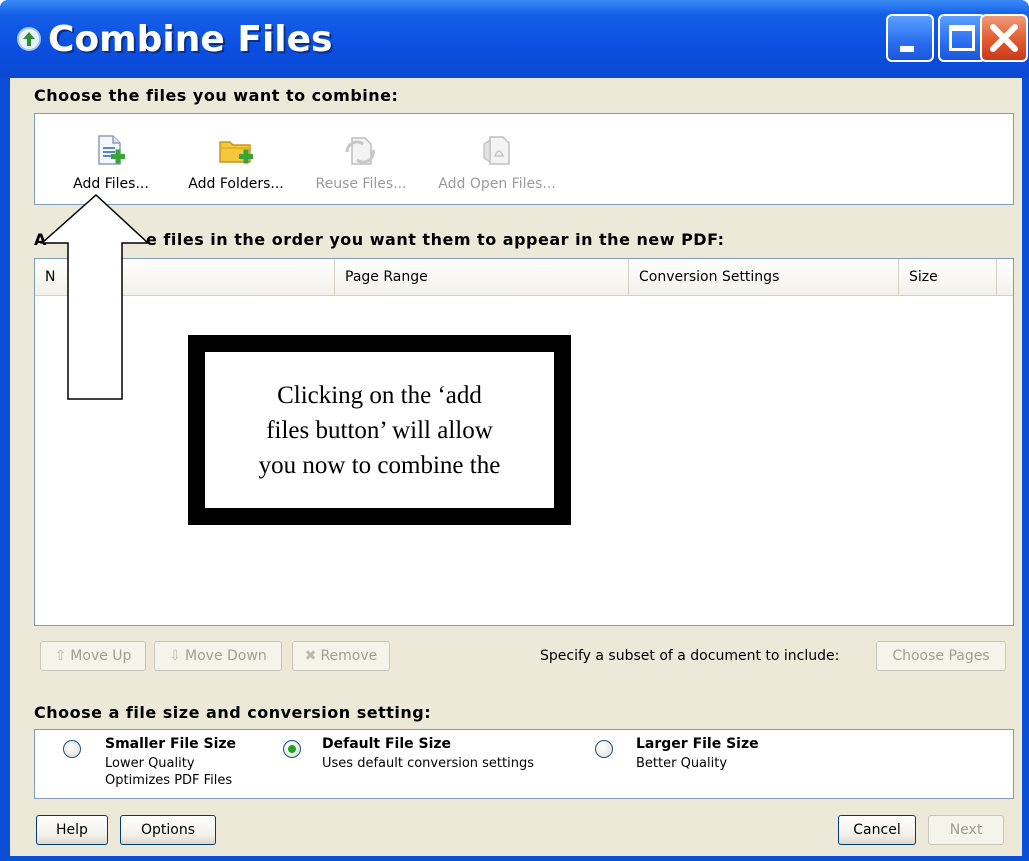 This screenshot has width=1029, height=861. Describe the element at coordinates (168, 830) in the screenshot. I see `options-button: Options` at that location.